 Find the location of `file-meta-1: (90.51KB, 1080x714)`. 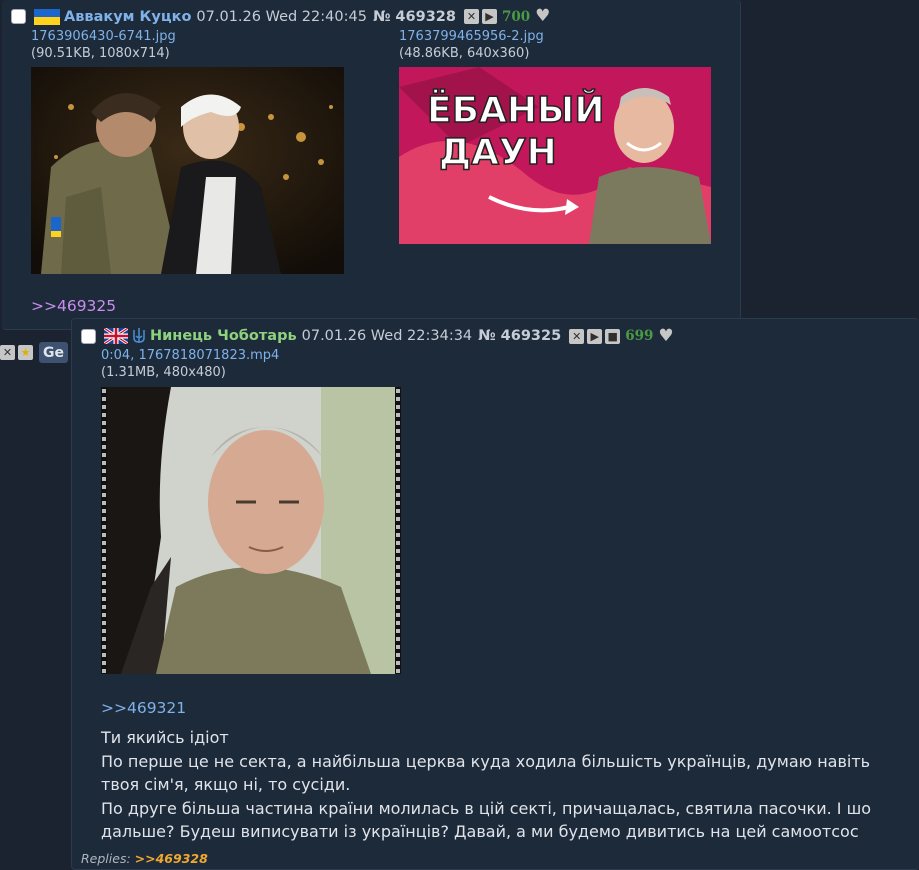

file-meta-1: (90.51KB, 1080x714) is located at coordinates (100, 53).